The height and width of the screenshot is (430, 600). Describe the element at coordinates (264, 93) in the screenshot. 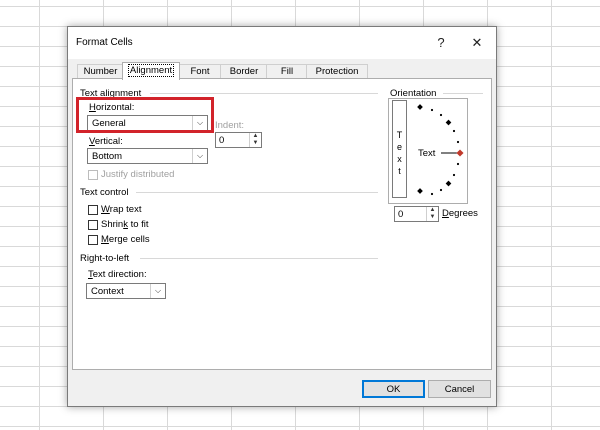

I see `text-alignment-separator` at that location.